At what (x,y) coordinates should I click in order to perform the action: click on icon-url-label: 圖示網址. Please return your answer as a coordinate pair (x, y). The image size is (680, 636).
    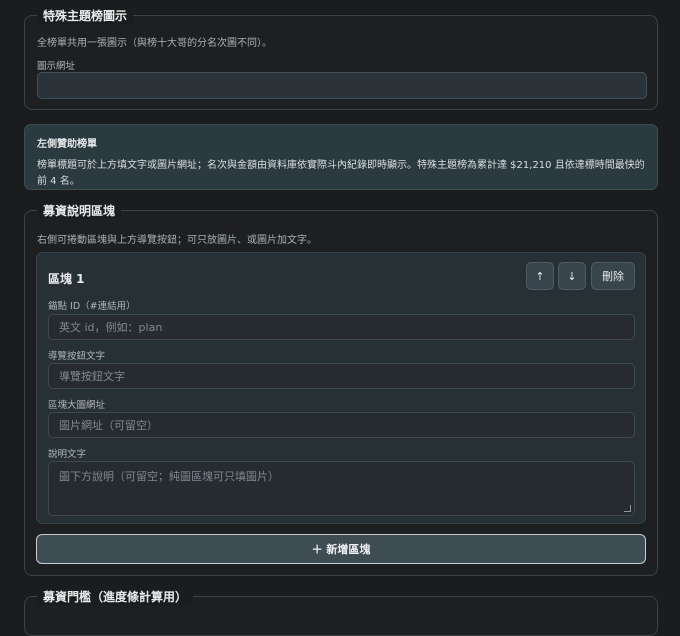
    Looking at the image, I should click on (56, 66).